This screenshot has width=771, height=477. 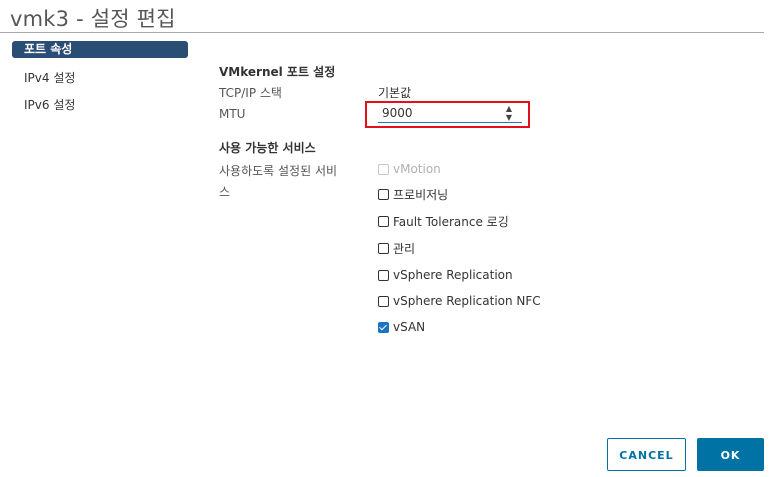 What do you see at coordinates (409, 327) in the screenshot?
I see `vsan-label: vSAN` at bounding box center [409, 327].